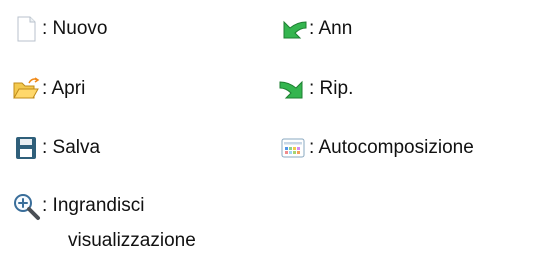  I want to click on legend-item-new: : Nuovo, so click(58, 29).